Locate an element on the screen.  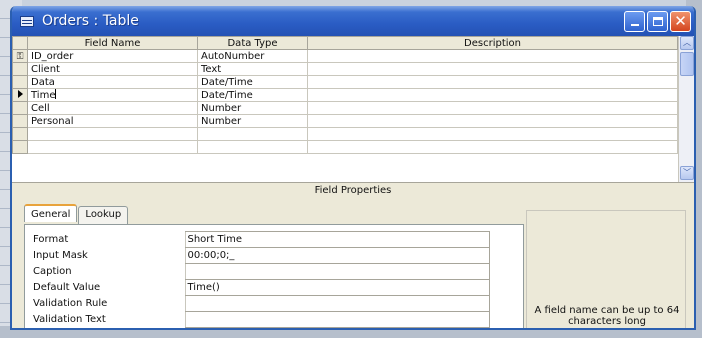
property-label: Caption is located at coordinates (52, 271).